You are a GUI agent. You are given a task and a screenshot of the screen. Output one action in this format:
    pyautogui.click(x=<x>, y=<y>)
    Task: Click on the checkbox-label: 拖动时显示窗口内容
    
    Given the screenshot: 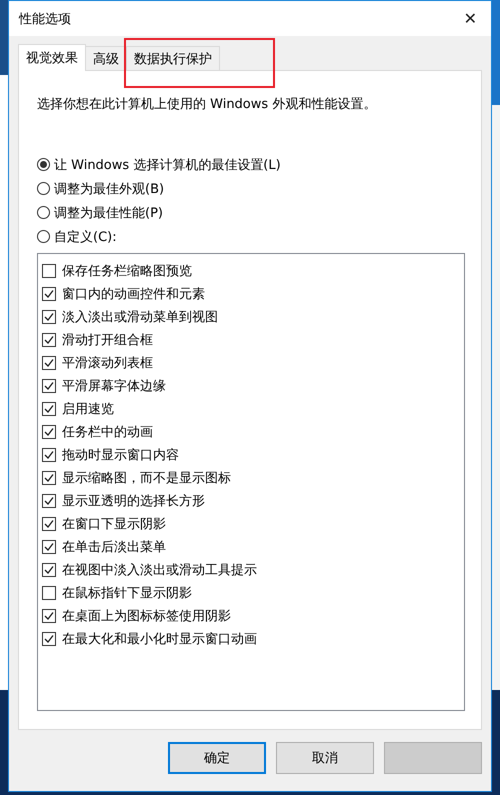 What is the action you would take?
    pyautogui.click(x=120, y=455)
    